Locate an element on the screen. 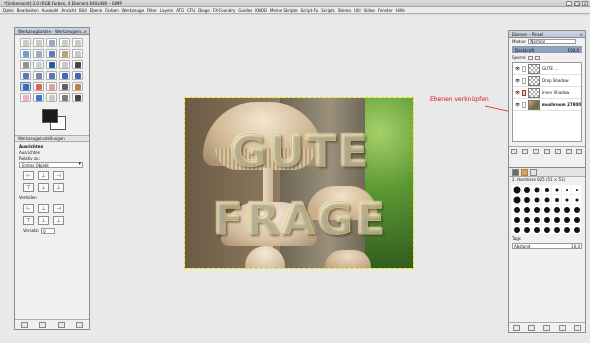 Image resolution: width=590 pixels, height=343 pixels. minimize-button: _ is located at coordinates (569, 3).